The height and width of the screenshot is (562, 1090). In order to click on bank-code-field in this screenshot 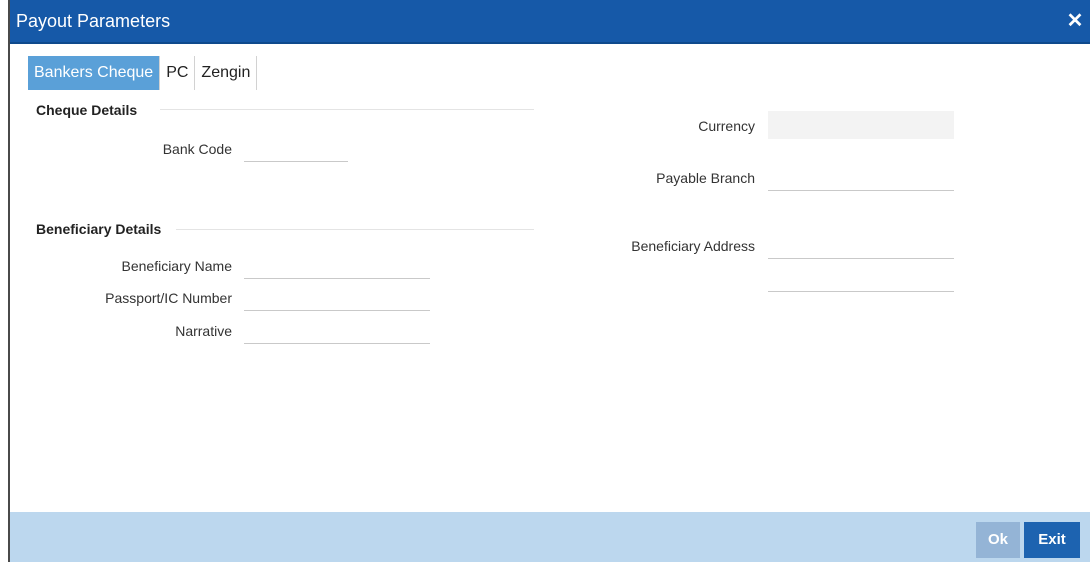, I will do `click(296, 148)`.